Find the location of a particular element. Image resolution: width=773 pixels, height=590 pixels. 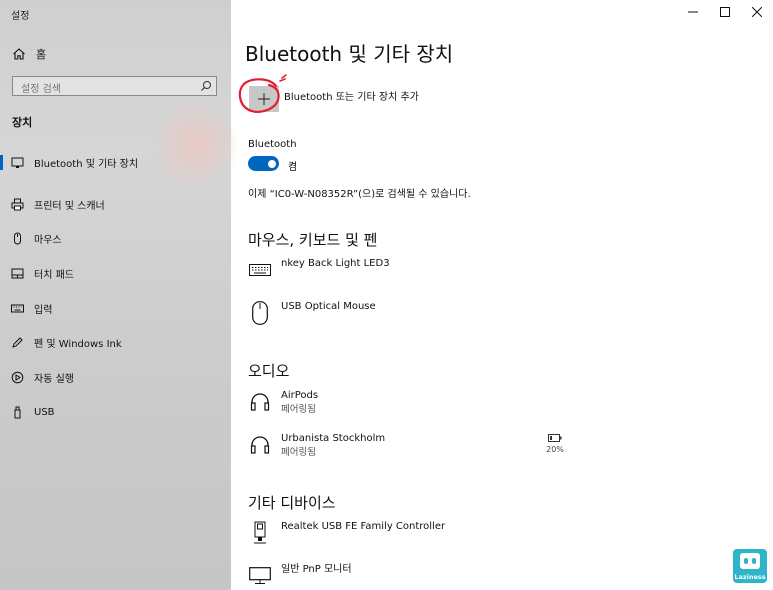

search-box is located at coordinates (114, 87).